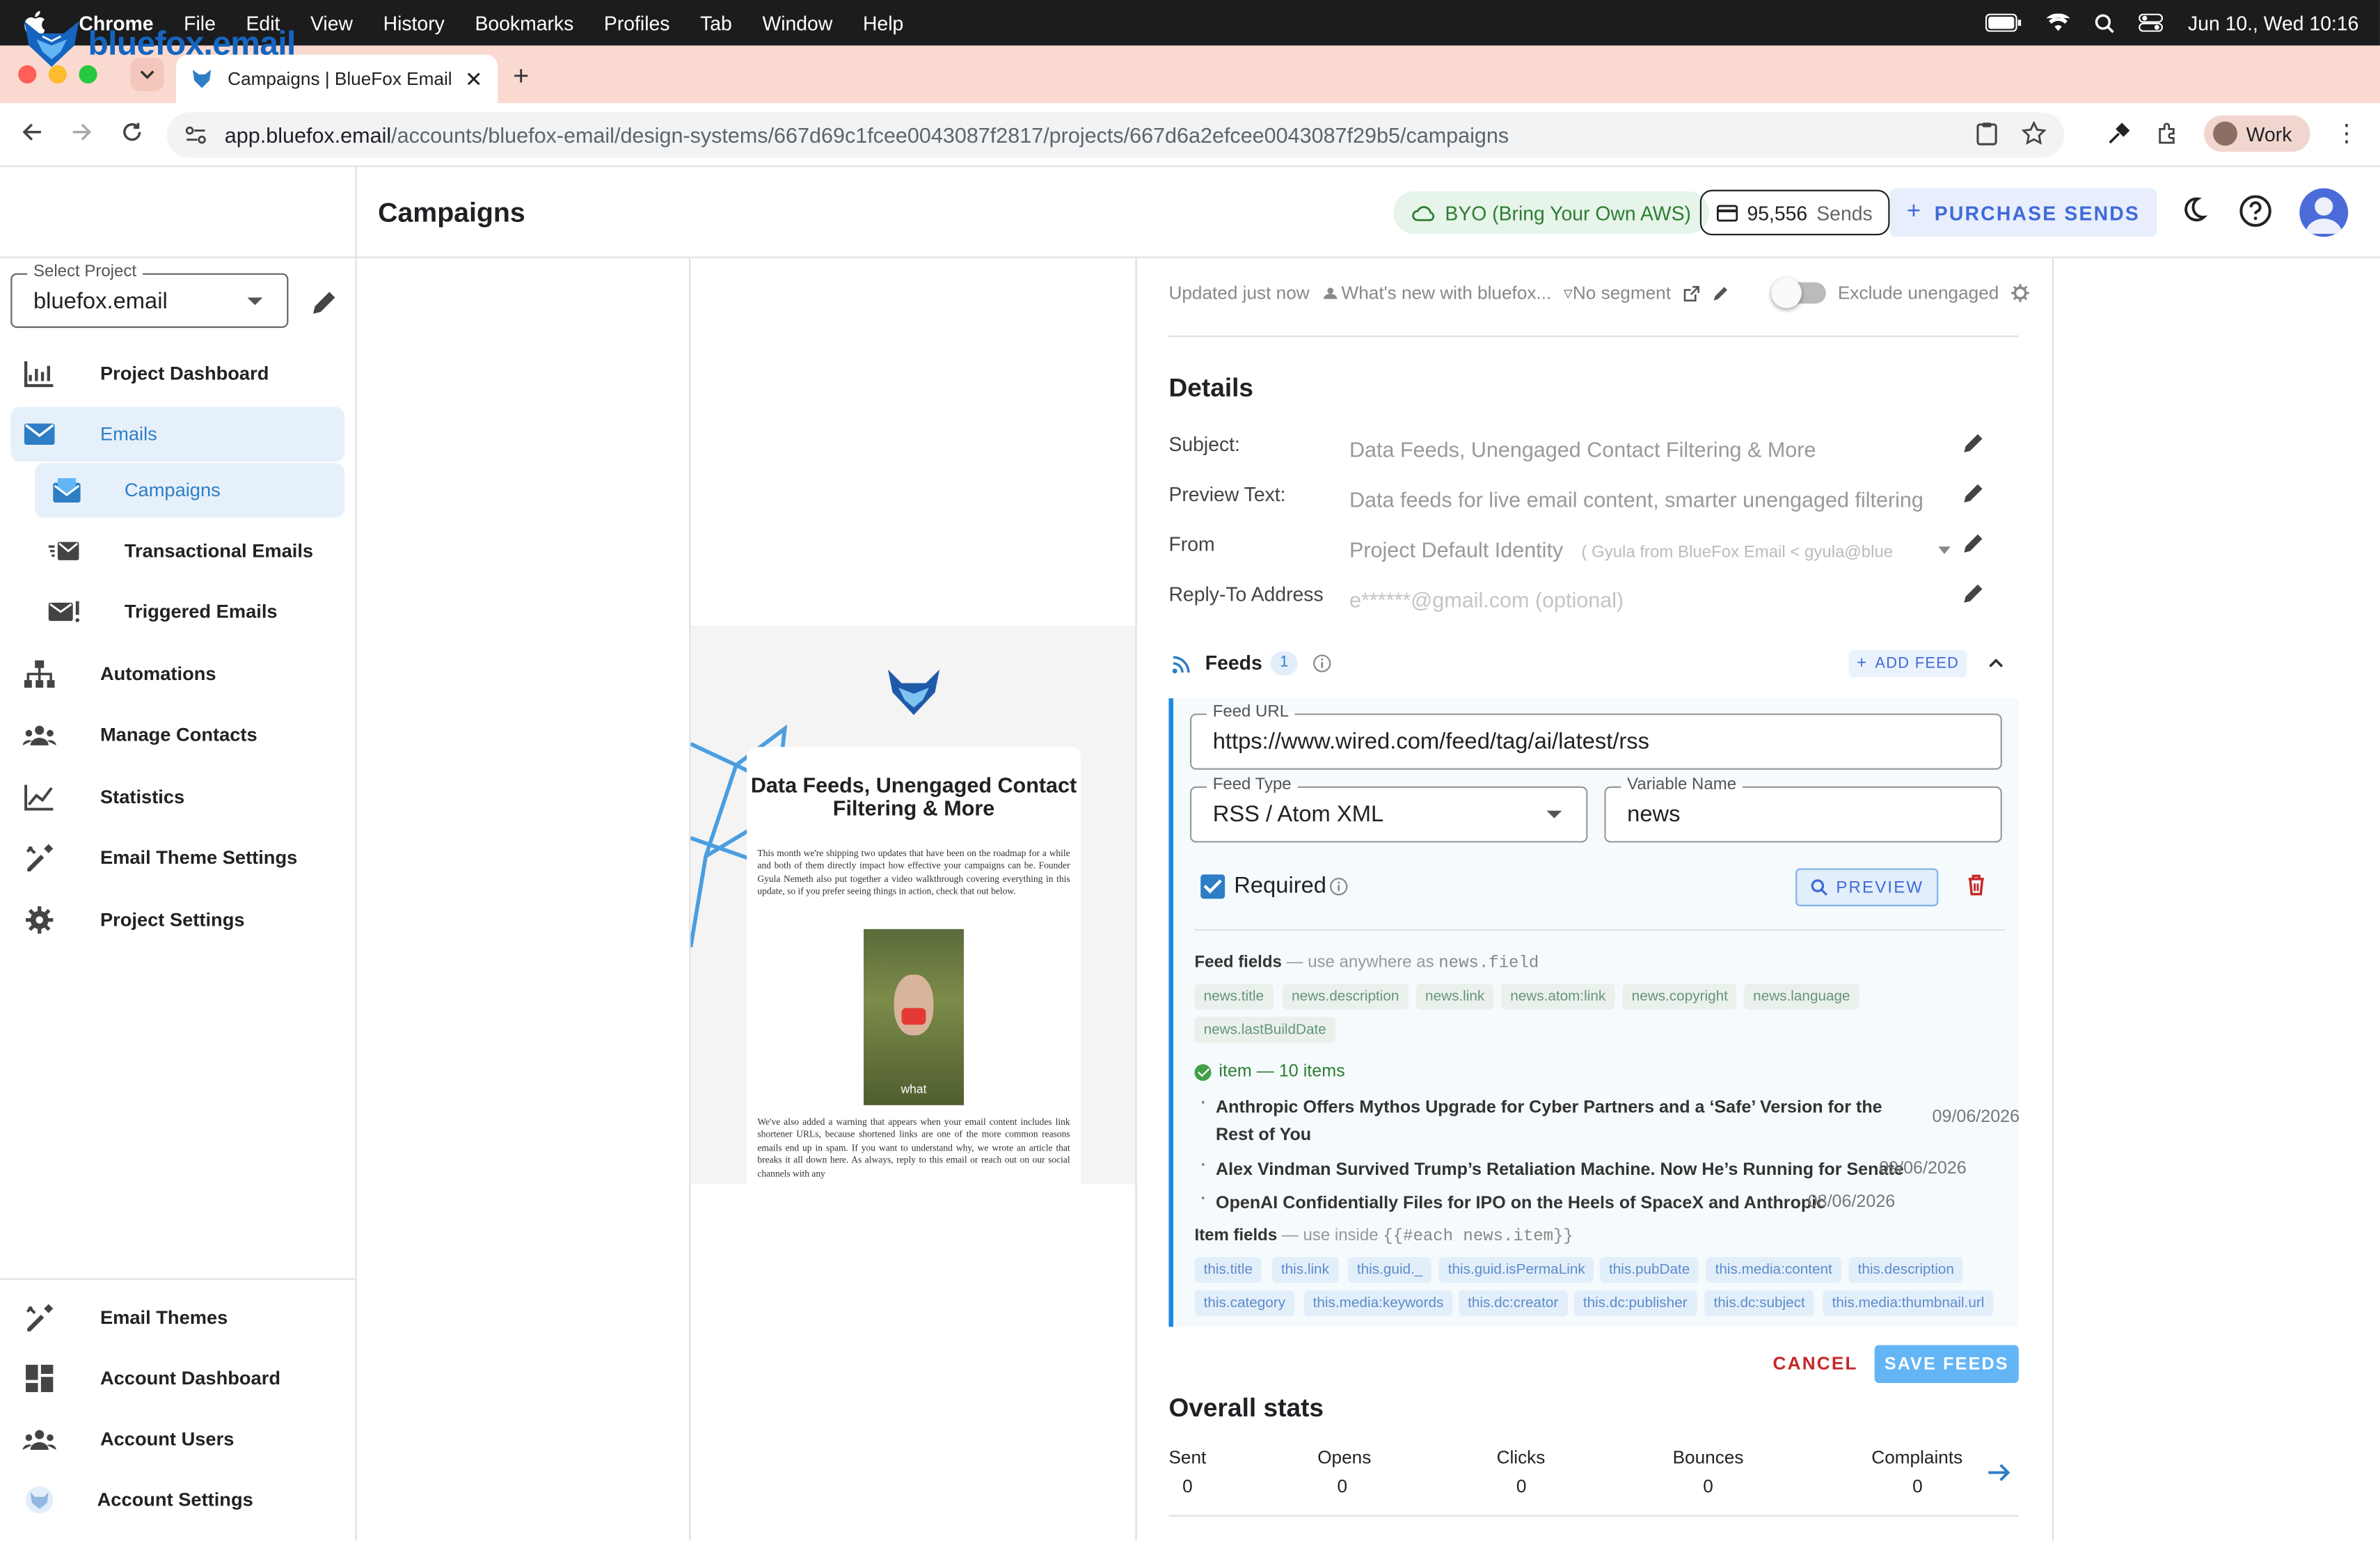 This screenshot has height=1541, width=2380. Describe the element at coordinates (324, 305) in the screenshot. I see `edit-project-pencil-icon` at that location.